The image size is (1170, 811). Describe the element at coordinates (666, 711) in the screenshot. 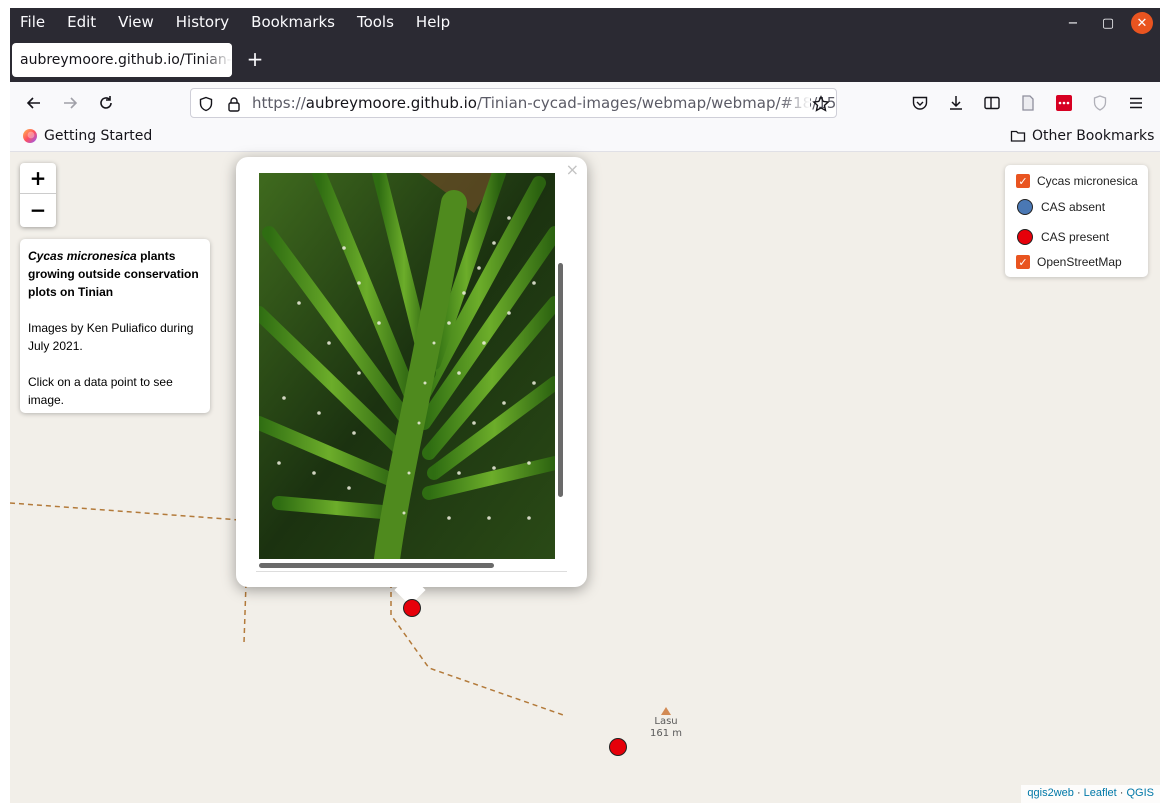

I see `peak-triangle-icon` at that location.